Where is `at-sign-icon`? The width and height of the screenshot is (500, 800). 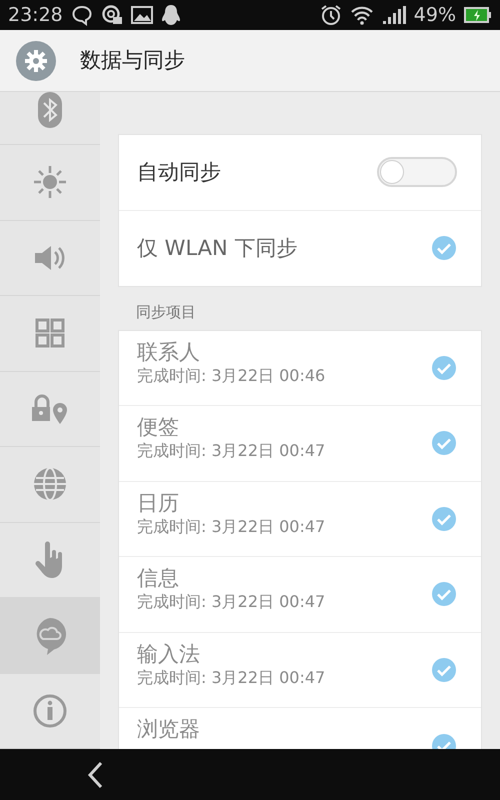 at-sign-icon is located at coordinates (111, 15).